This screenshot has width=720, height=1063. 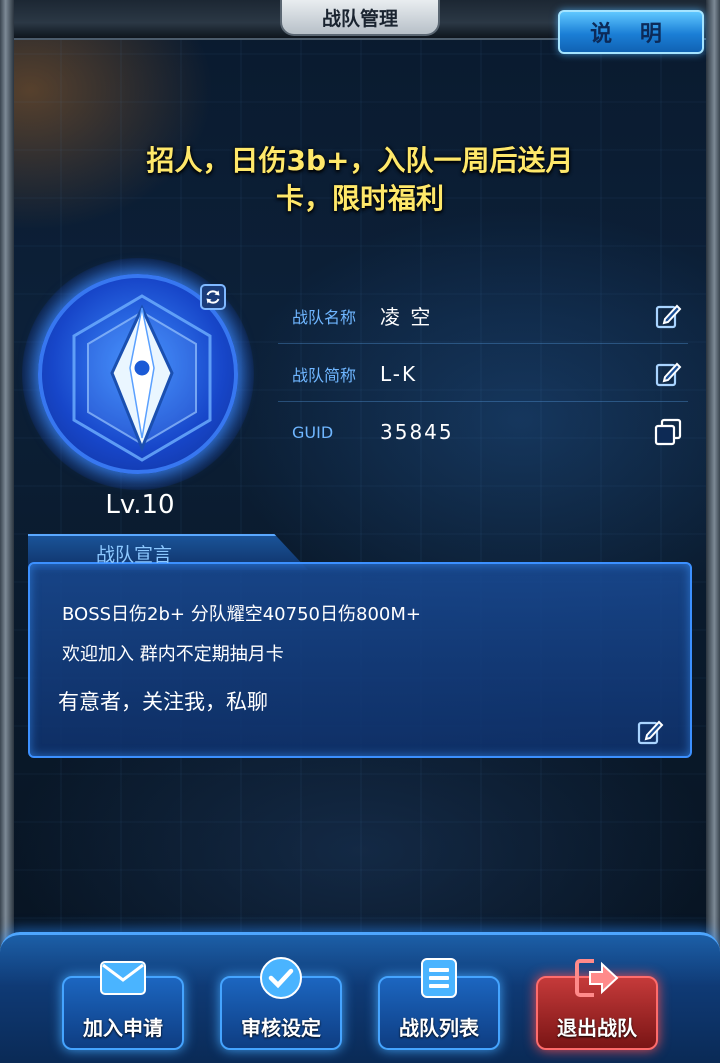 I want to click on declaration-line-3: 有意者，关注我，私聊, so click(x=163, y=702).